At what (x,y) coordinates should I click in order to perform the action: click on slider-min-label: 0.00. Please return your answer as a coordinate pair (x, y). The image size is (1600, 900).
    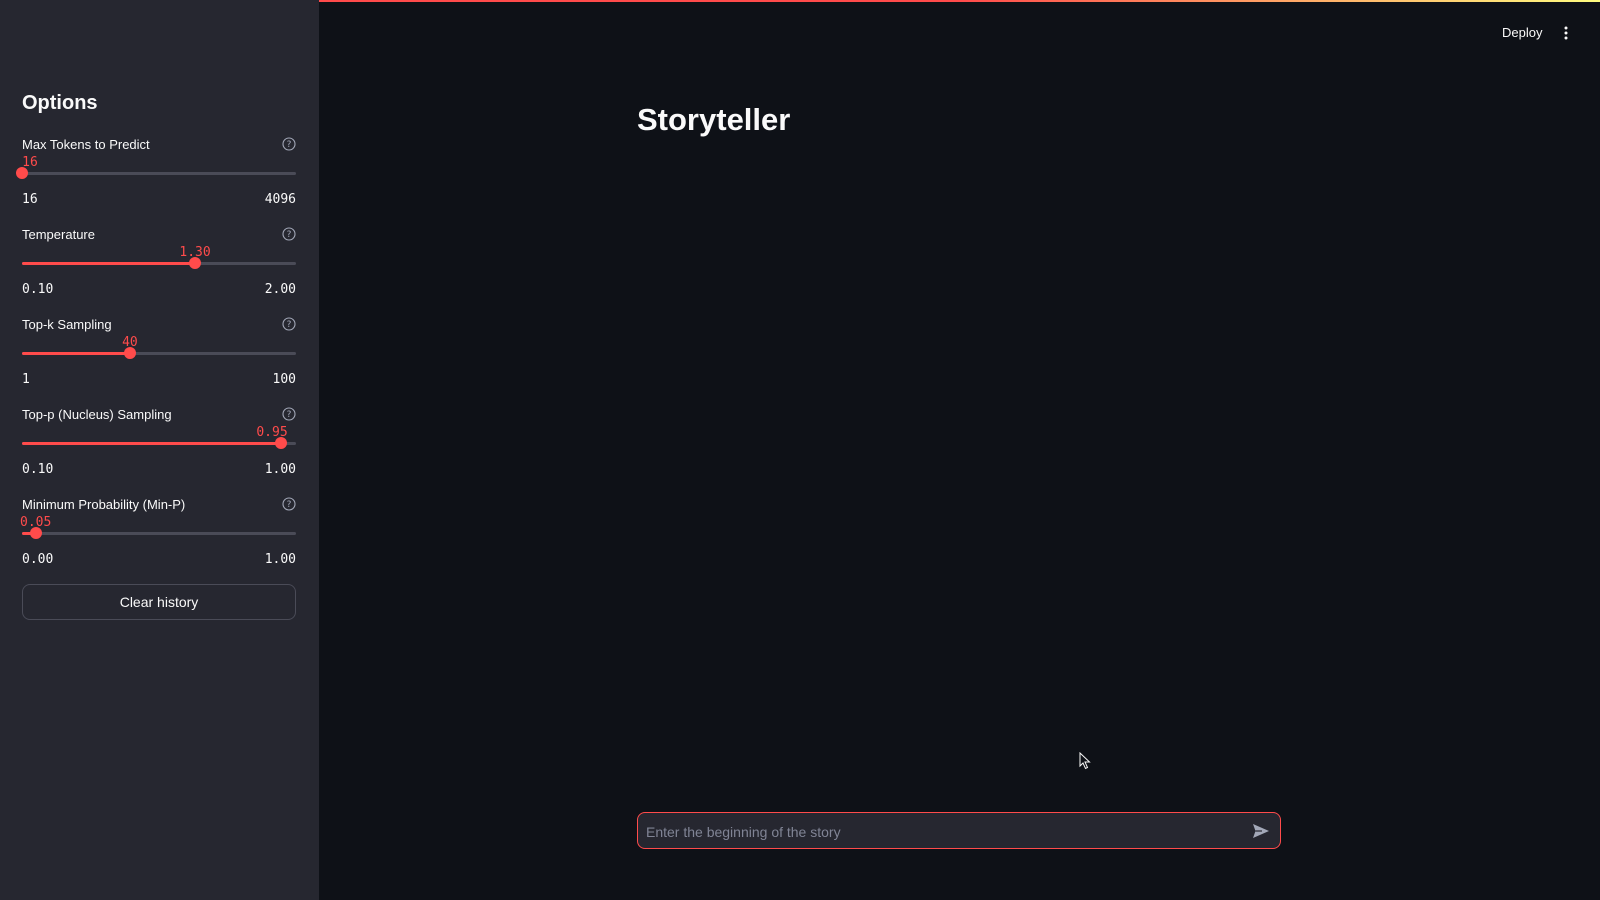
    Looking at the image, I should click on (38, 559).